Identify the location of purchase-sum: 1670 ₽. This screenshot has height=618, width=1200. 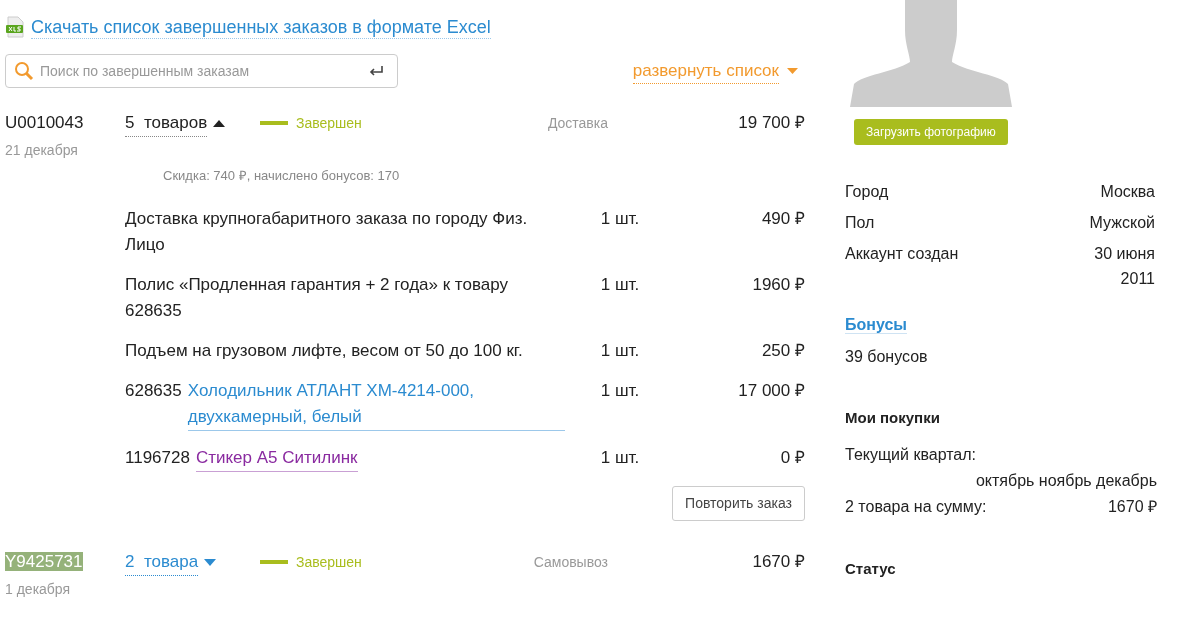
(1132, 506).